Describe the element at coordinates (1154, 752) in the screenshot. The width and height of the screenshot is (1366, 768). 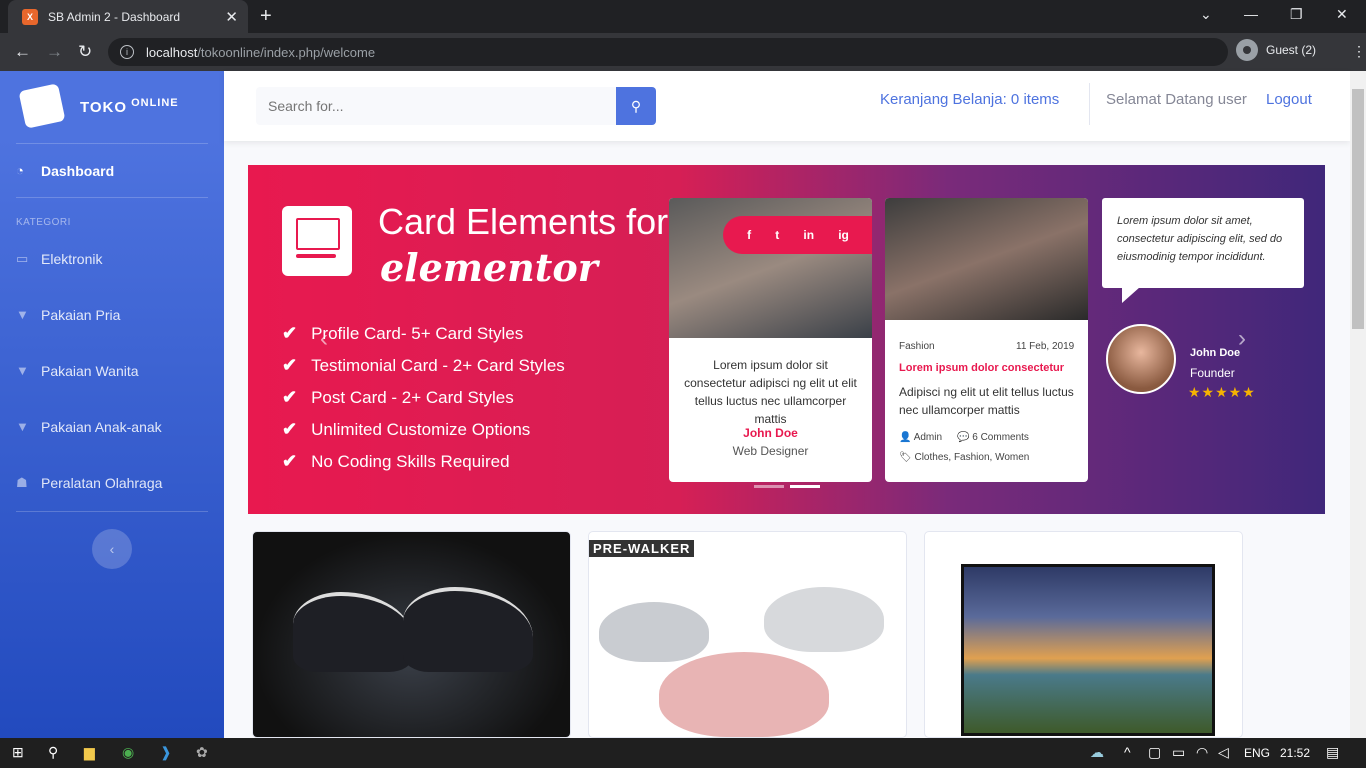
I see `meet-icon: ▢` at that location.